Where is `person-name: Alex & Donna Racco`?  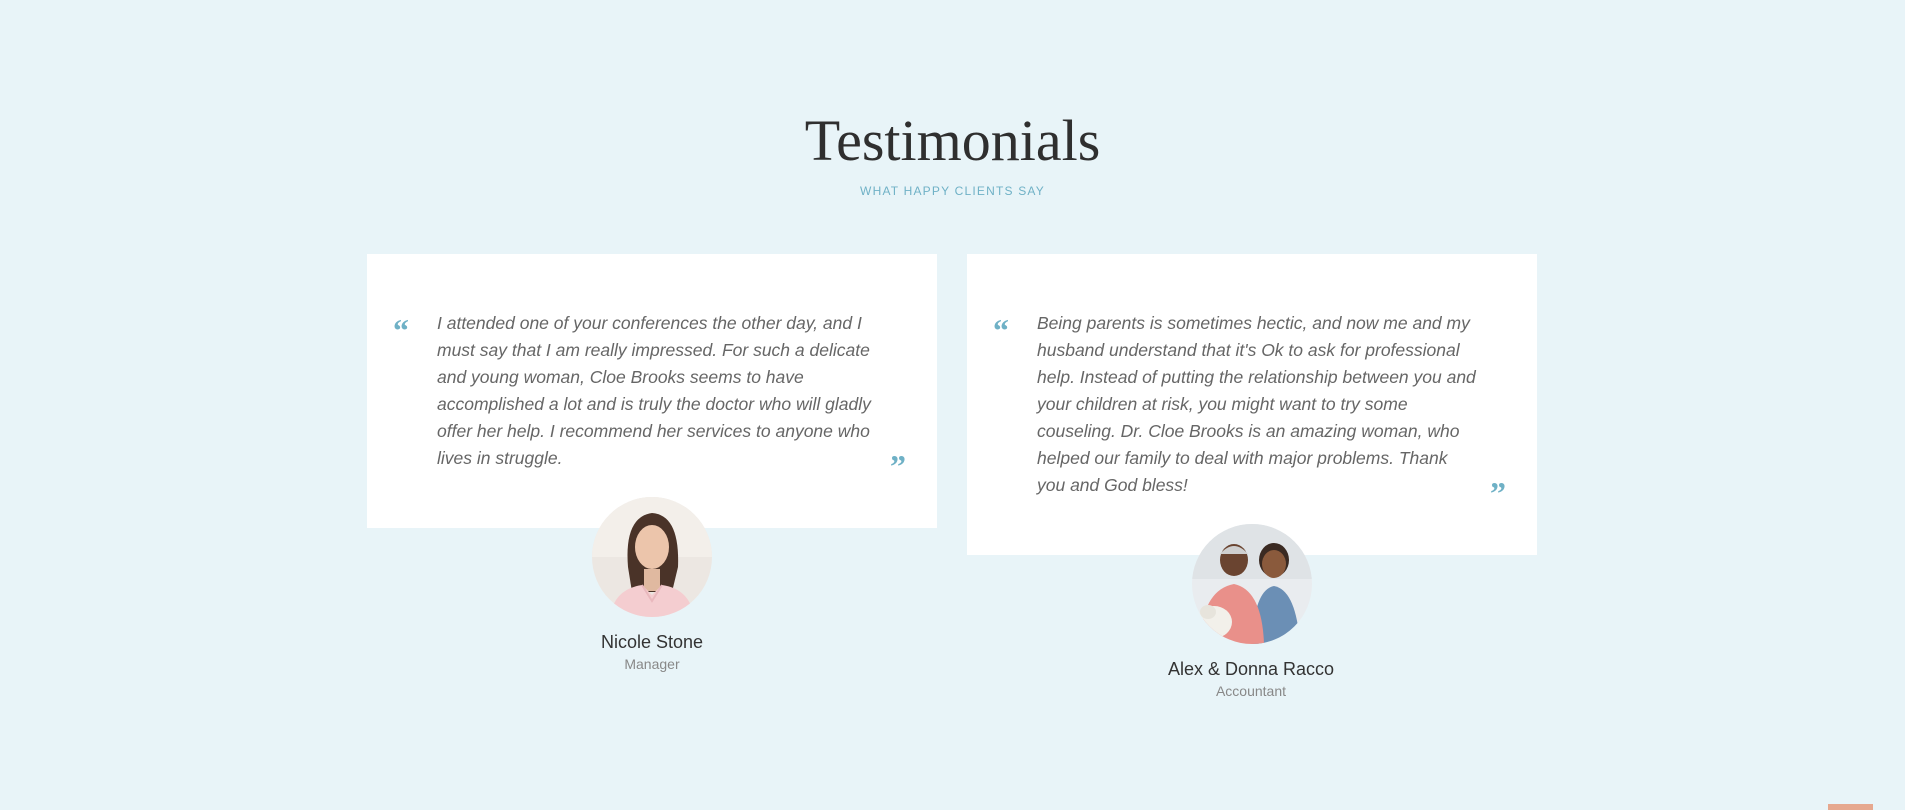 person-name: Alex & Donna Racco is located at coordinates (1251, 669).